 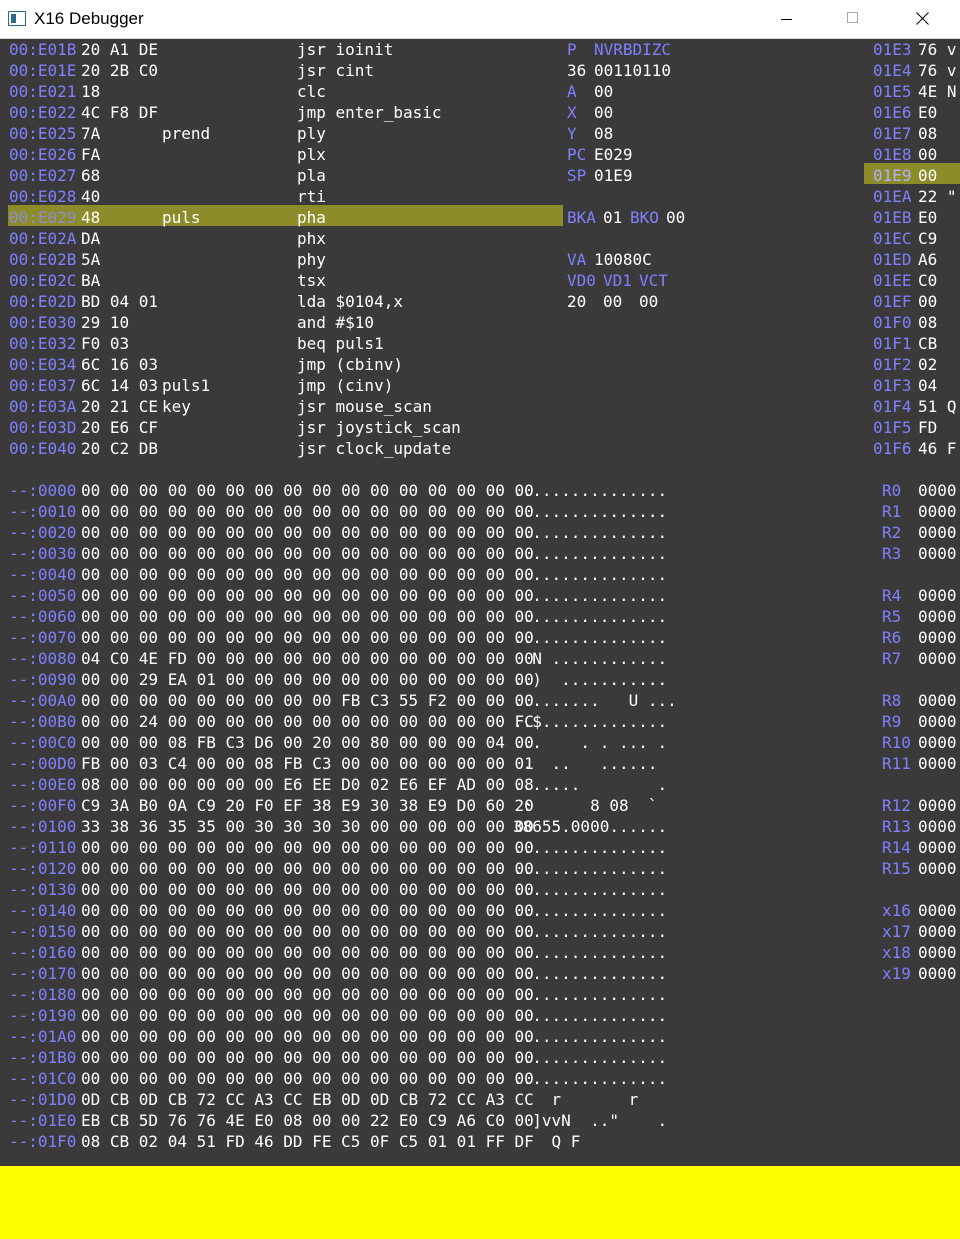 What do you see at coordinates (43, 658) in the screenshot?
I see `memory-address: --:0080` at bounding box center [43, 658].